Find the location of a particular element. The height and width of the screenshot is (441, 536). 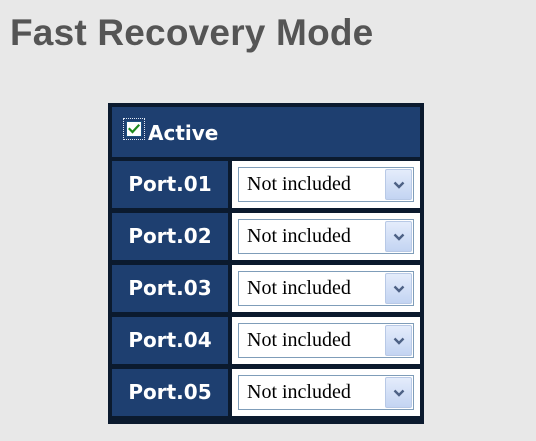

page-title: Fast Recovery Mode is located at coordinates (192, 32).